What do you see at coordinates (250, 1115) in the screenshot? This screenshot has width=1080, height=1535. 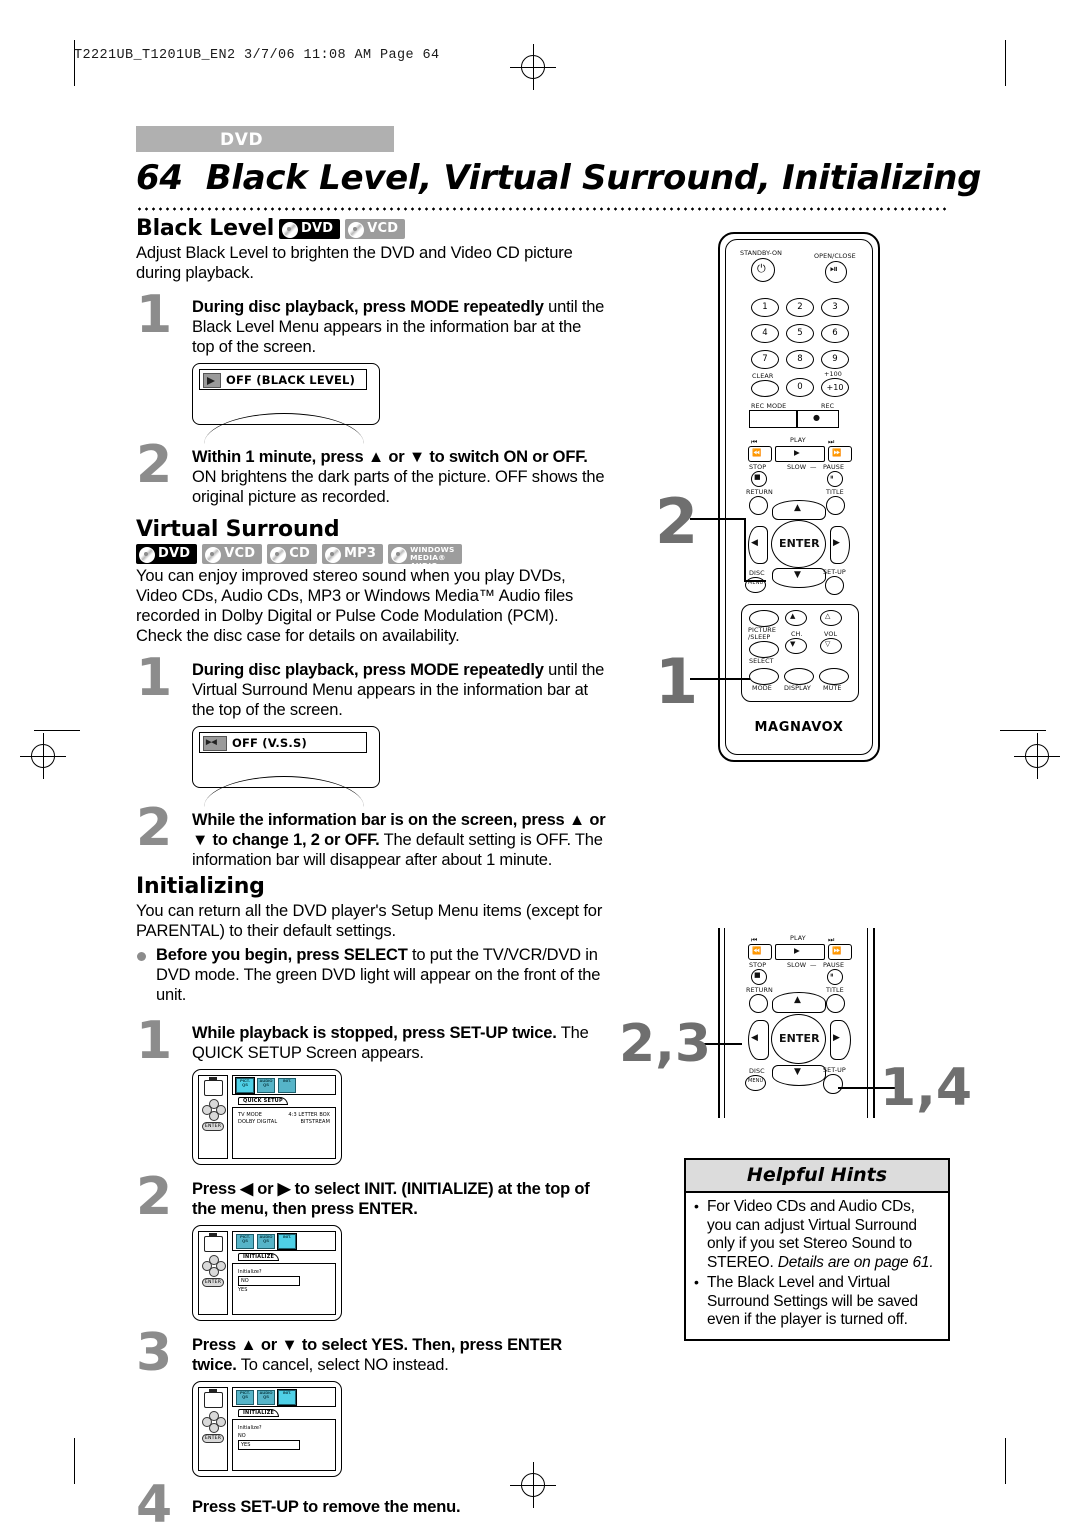 I see `menu-row-label: TV MODE` at bounding box center [250, 1115].